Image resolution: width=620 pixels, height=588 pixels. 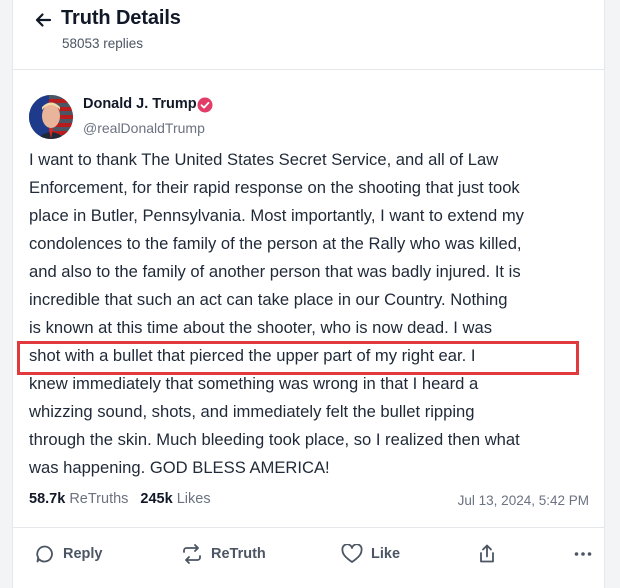 I want to click on like-button: Like, so click(x=370, y=554).